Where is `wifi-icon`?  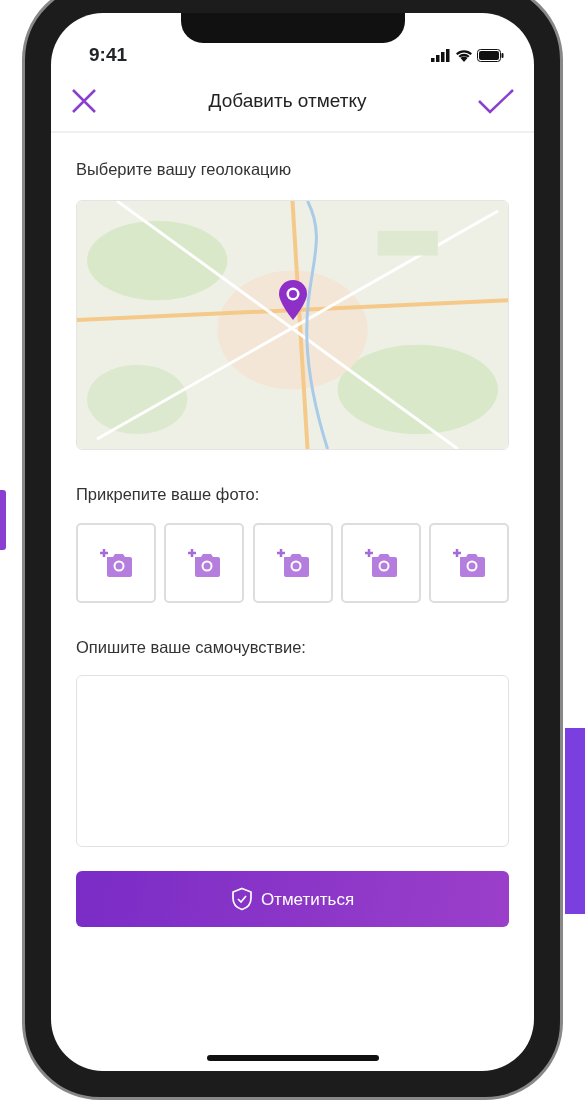
wifi-icon is located at coordinates (464, 55).